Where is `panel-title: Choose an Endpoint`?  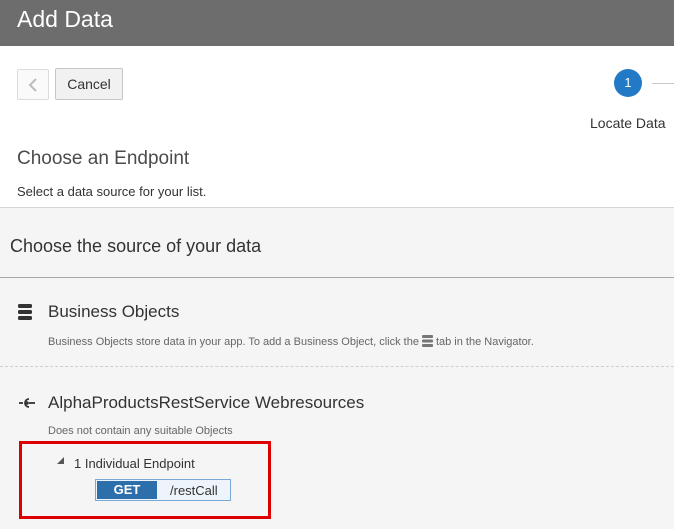
panel-title: Choose an Endpoint is located at coordinates (103, 158).